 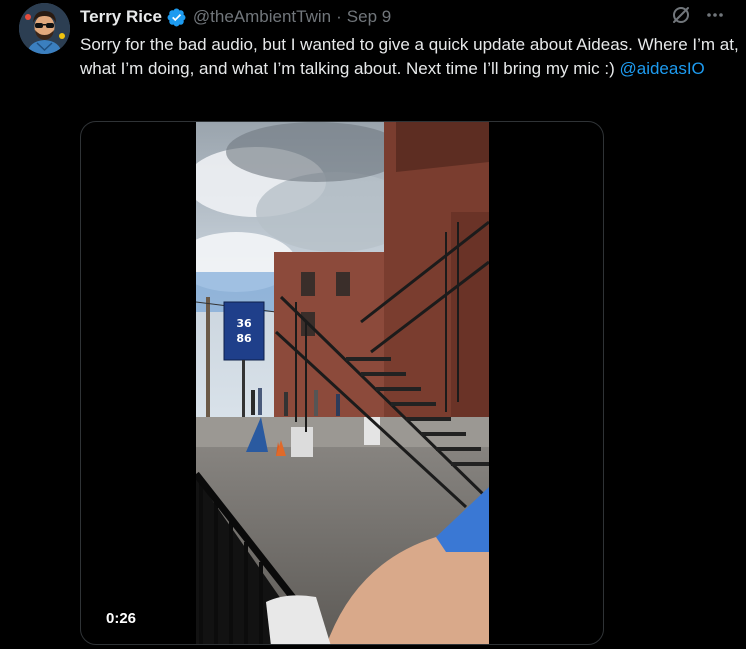 What do you see at coordinates (244, 323) in the screenshot?
I see `banner-text: 36` at bounding box center [244, 323].